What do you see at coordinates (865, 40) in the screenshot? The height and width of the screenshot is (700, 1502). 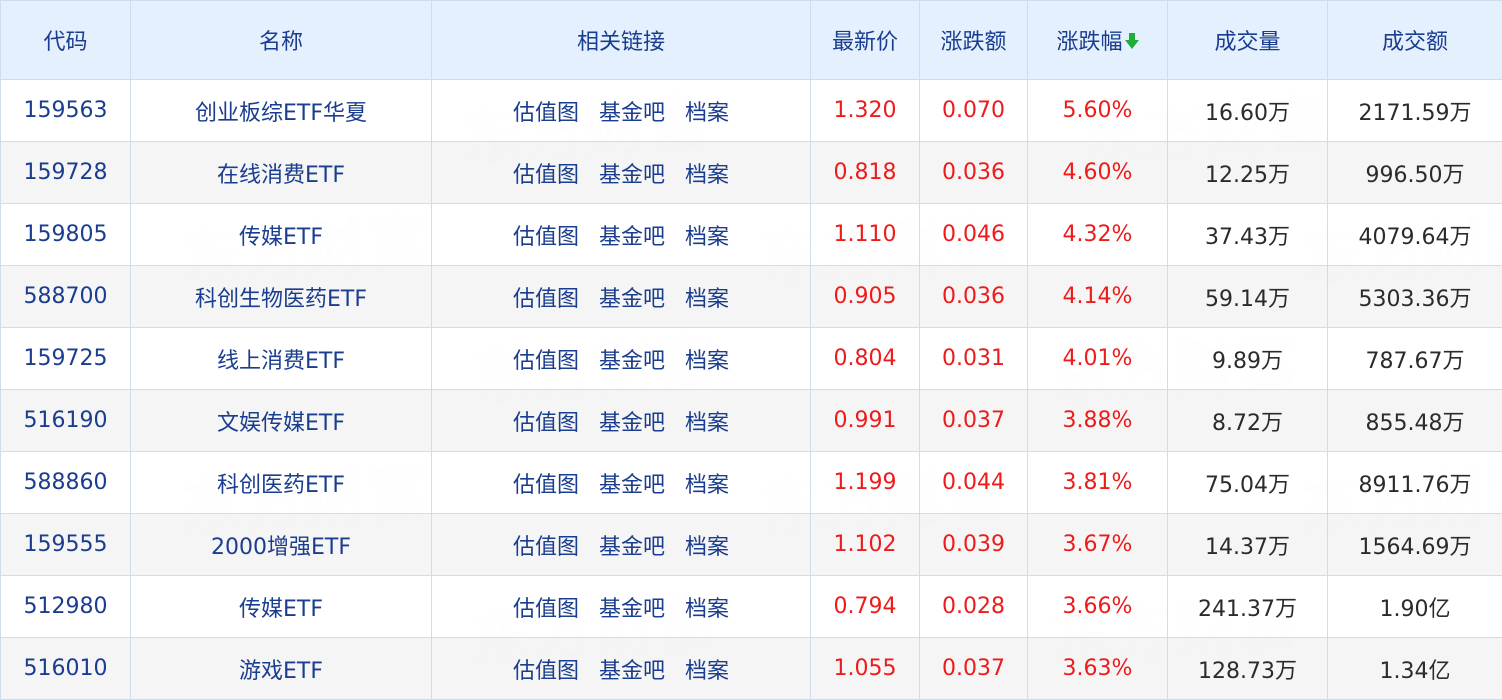 I see `header-price: 最新价` at bounding box center [865, 40].